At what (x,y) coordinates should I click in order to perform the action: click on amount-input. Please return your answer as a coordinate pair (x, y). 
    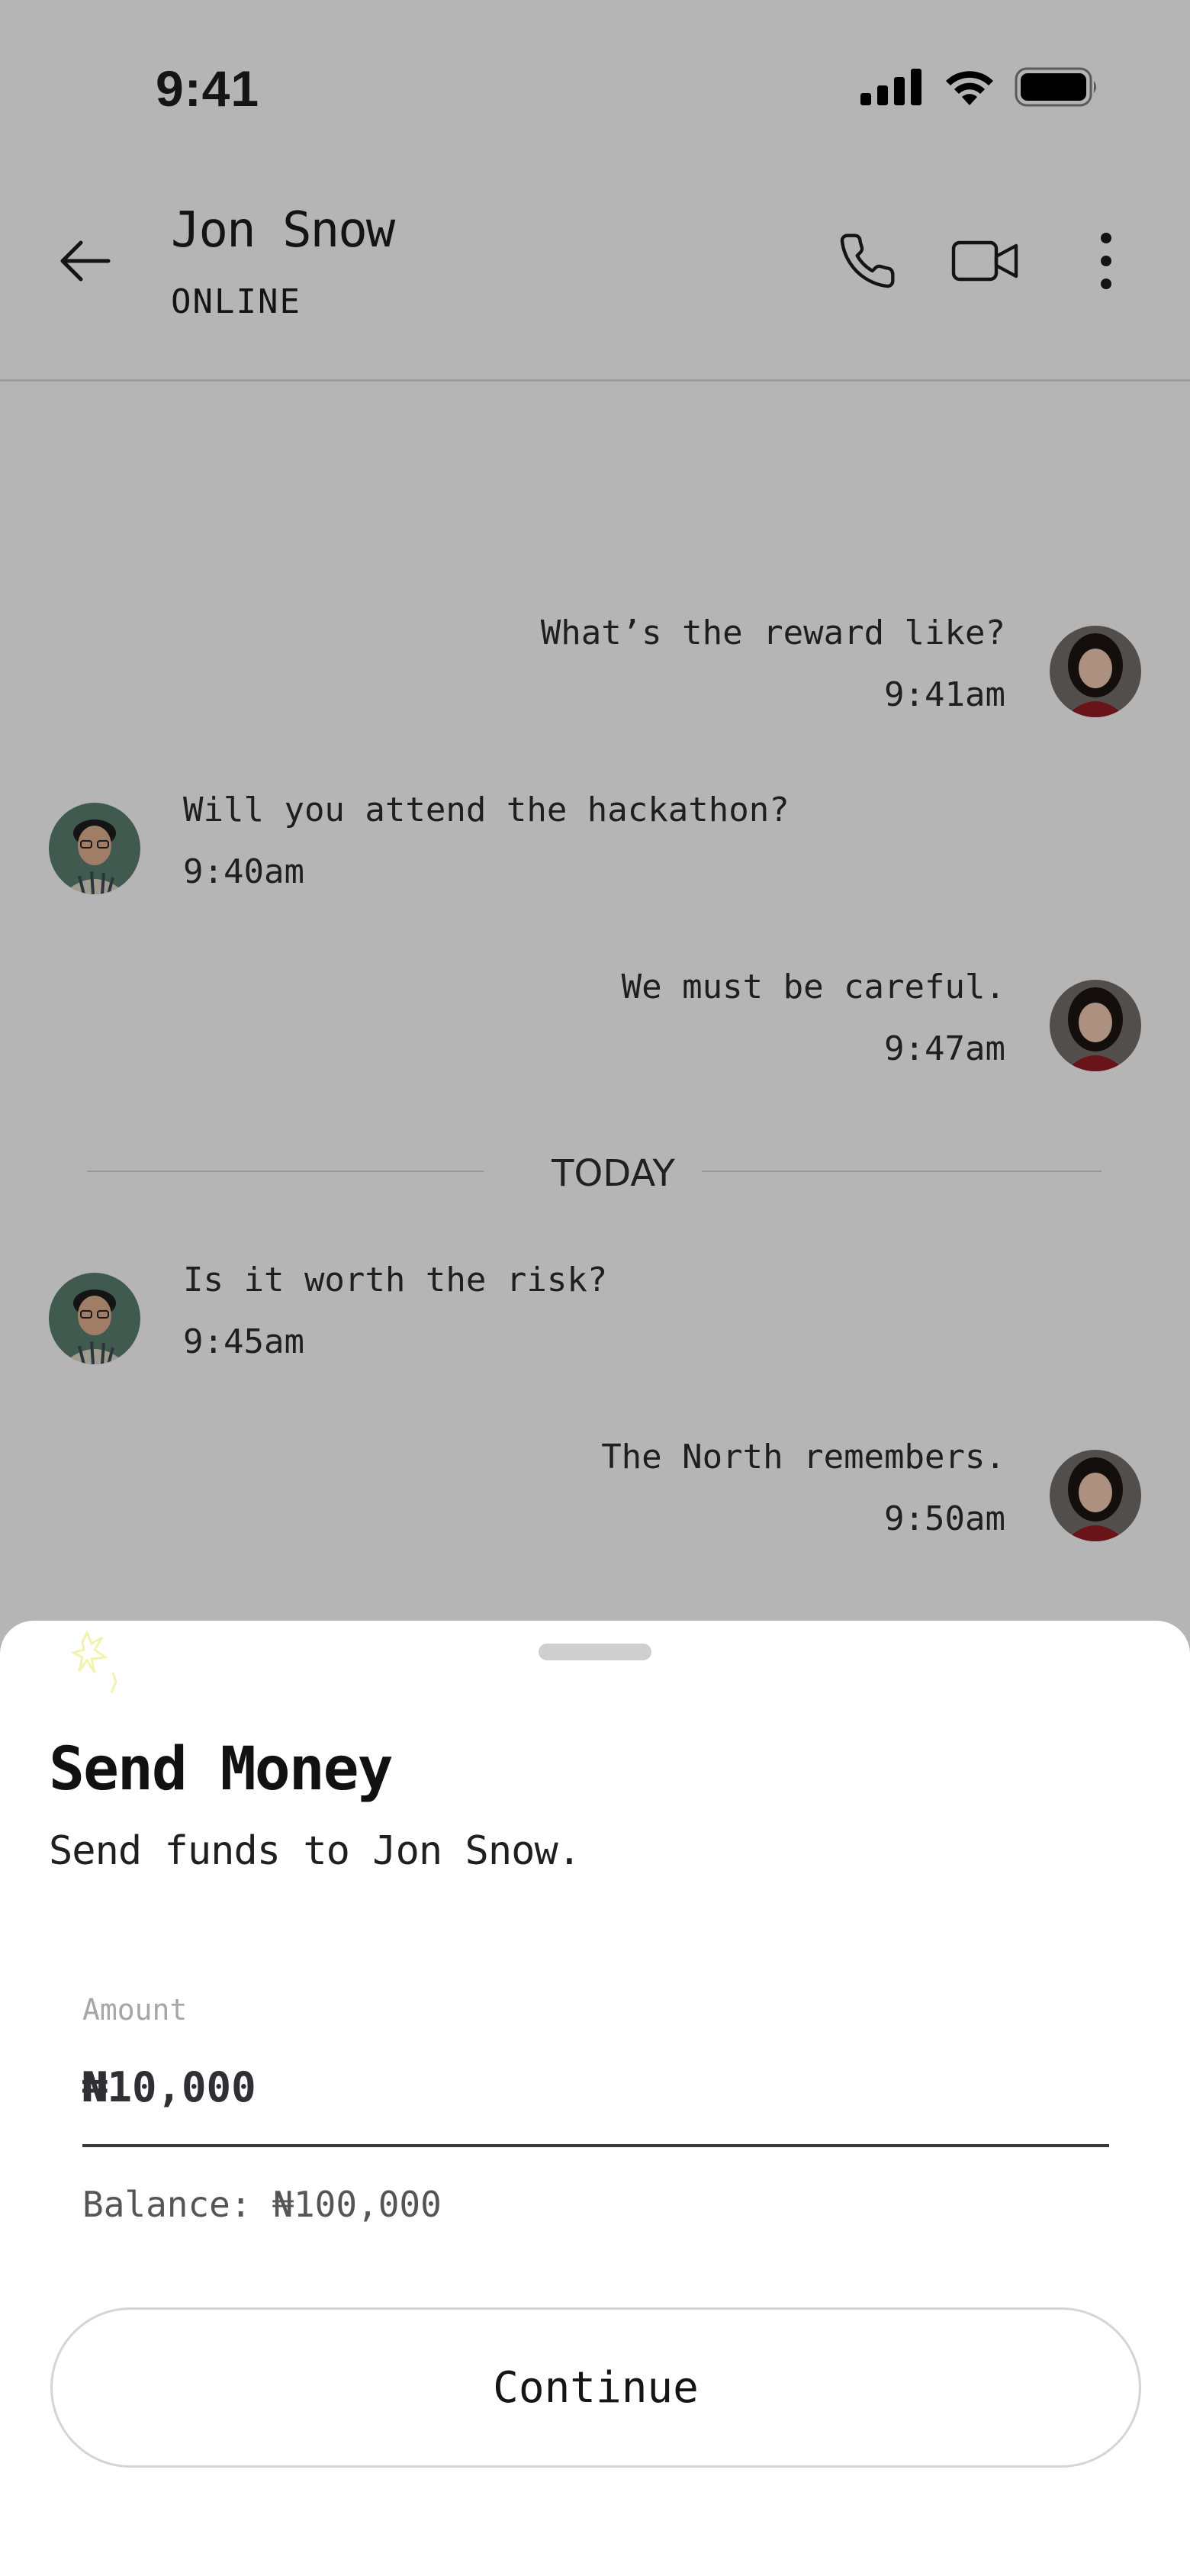
    Looking at the image, I should click on (593, 2087).